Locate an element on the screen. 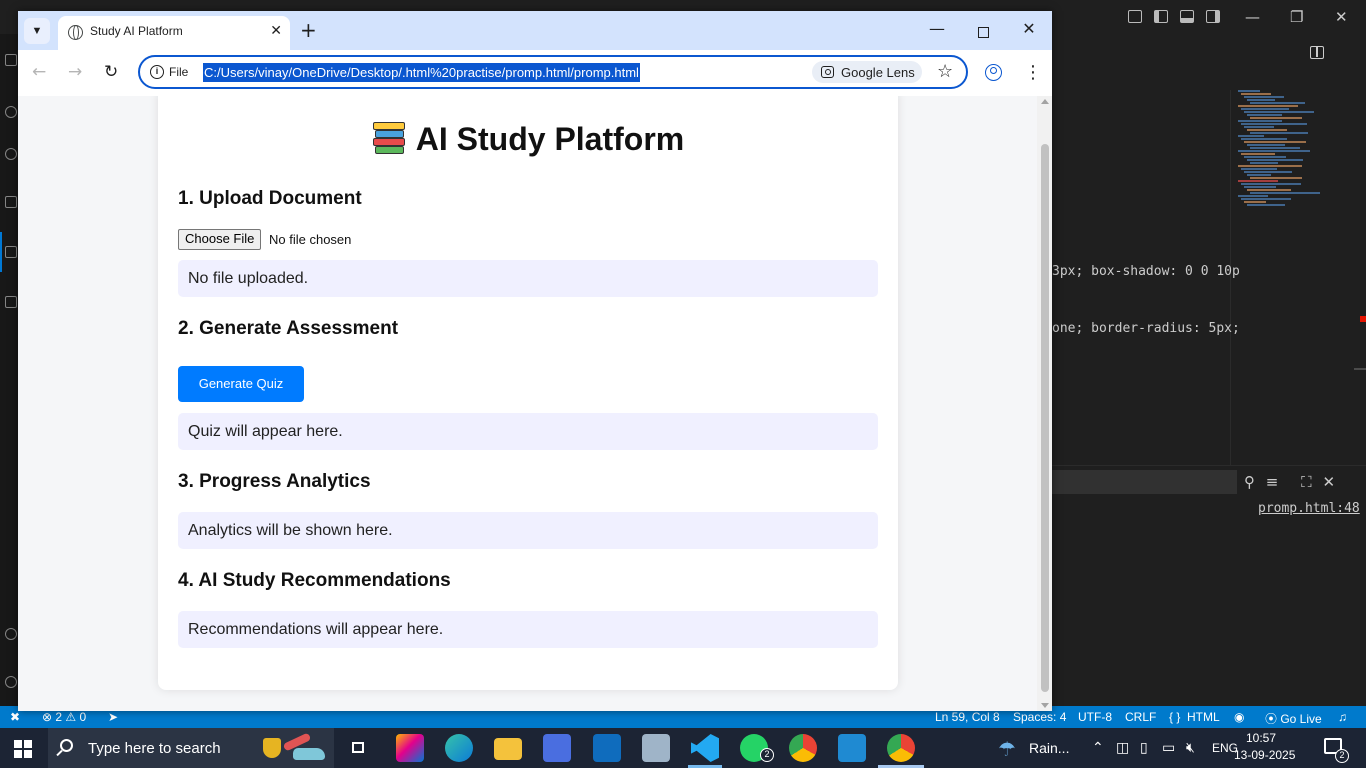 The height and width of the screenshot is (768, 1366). more-menu-icon: ⋮ is located at coordinates (1033, 72).